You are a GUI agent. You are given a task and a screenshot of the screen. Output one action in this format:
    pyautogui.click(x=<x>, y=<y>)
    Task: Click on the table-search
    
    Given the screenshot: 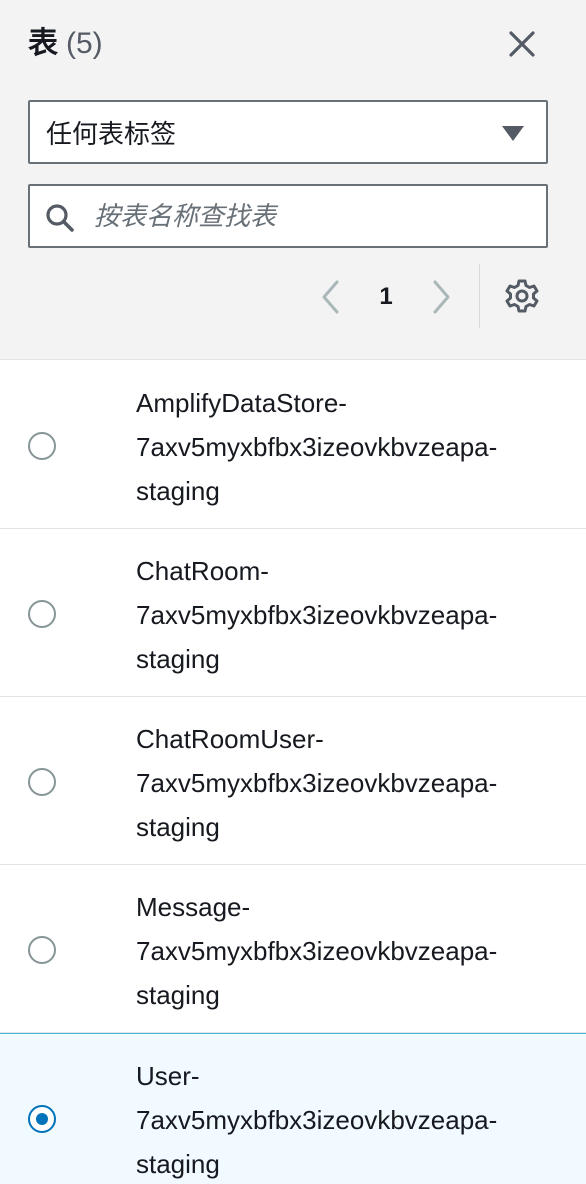 What is the action you would take?
    pyautogui.click(x=288, y=216)
    